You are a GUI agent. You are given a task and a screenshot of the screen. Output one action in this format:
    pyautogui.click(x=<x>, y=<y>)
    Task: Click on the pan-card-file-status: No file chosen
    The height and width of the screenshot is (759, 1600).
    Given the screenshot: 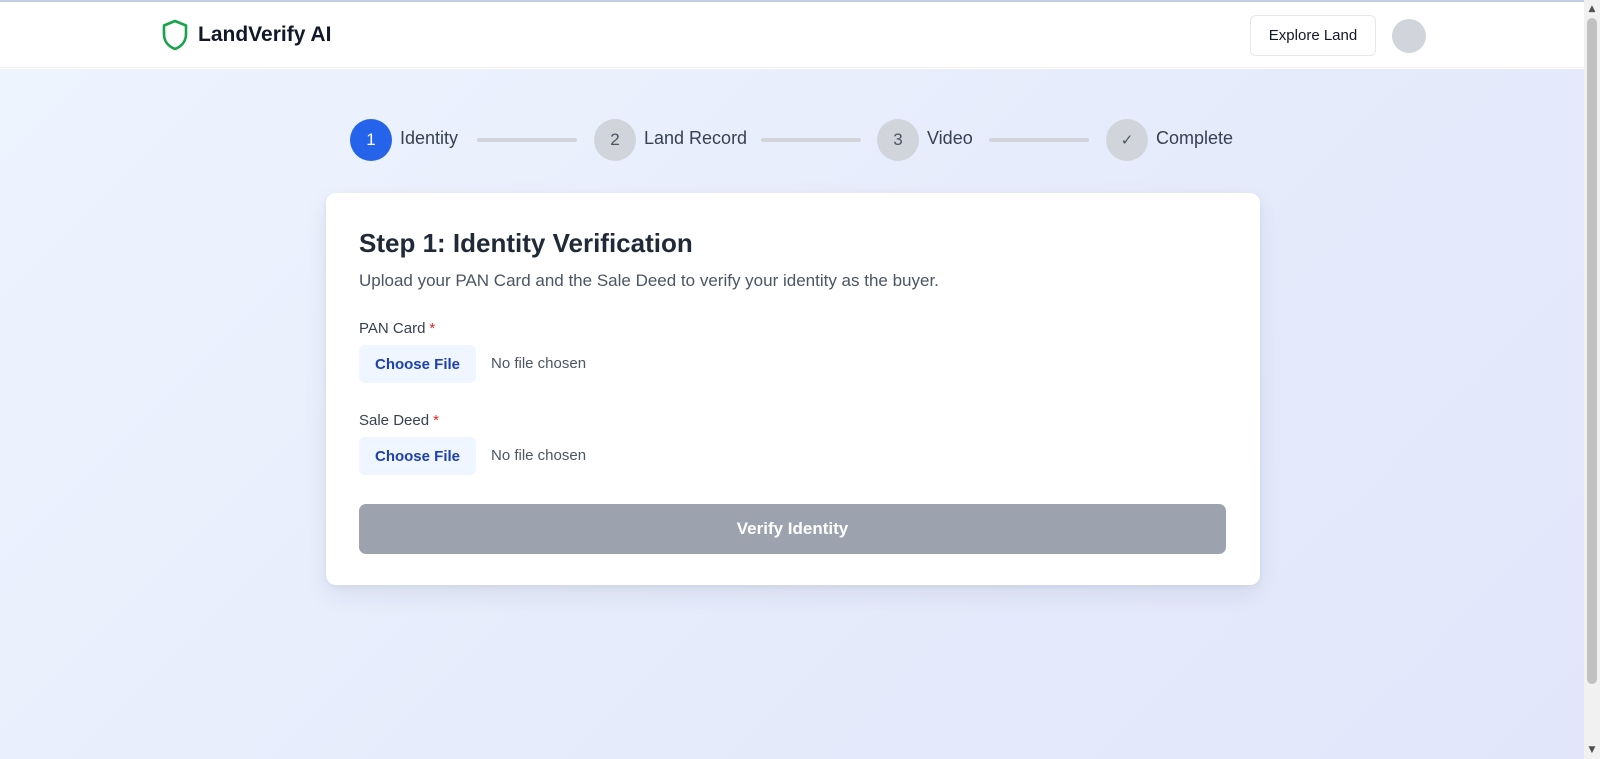 What is the action you would take?
    pyautogui.click(x=539, y=363)
    